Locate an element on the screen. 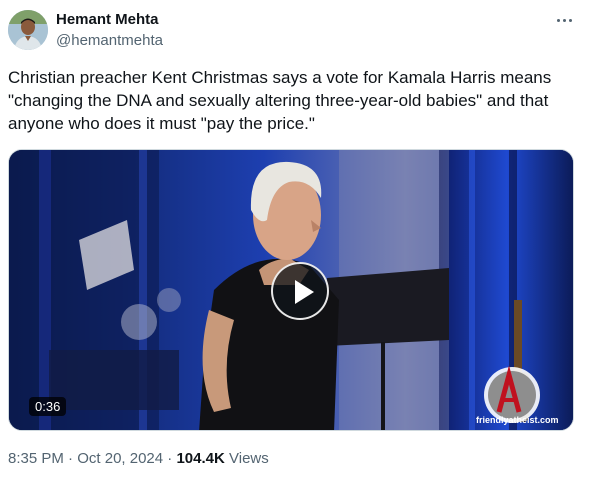 The height and width of the screenshot is (478, 591). more-horizontal-icon is located at coordinates (564, 20).